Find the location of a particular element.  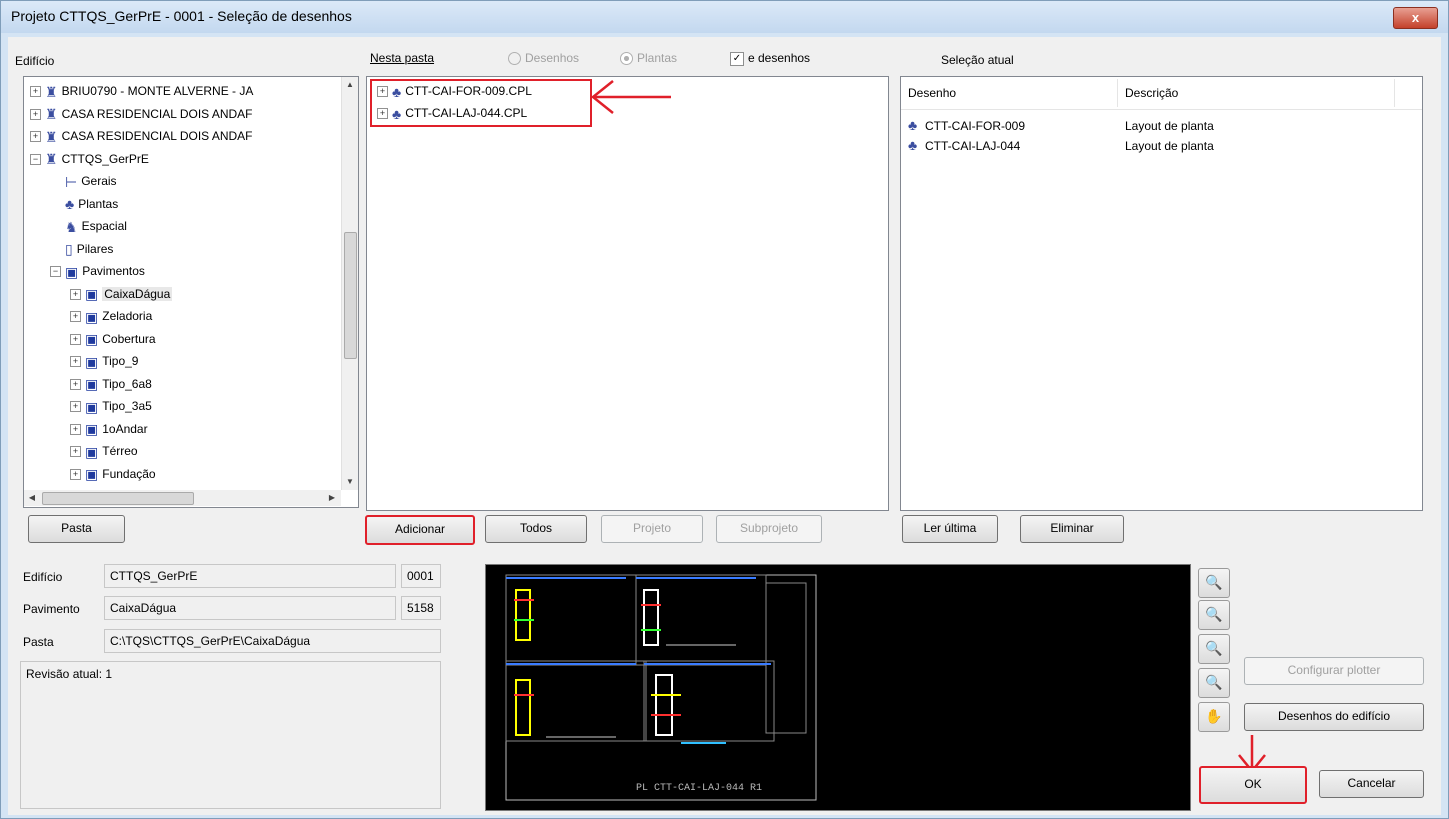

pan-icon: ✋ is located at coordinates (1214, 717).